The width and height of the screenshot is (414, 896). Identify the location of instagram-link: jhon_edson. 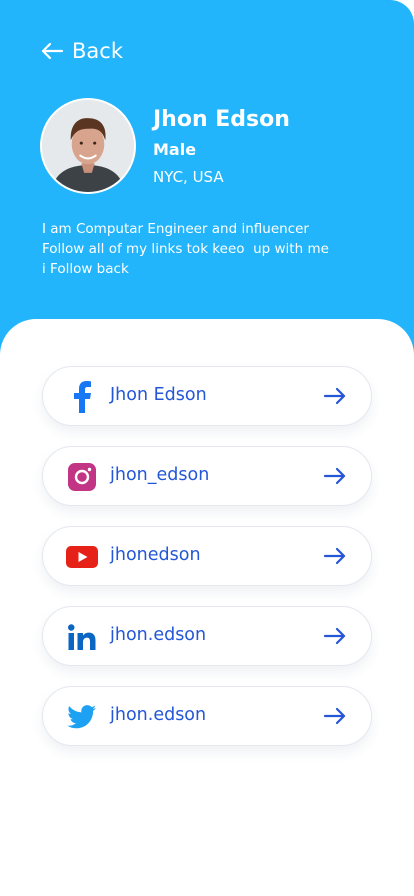
(207, 476).